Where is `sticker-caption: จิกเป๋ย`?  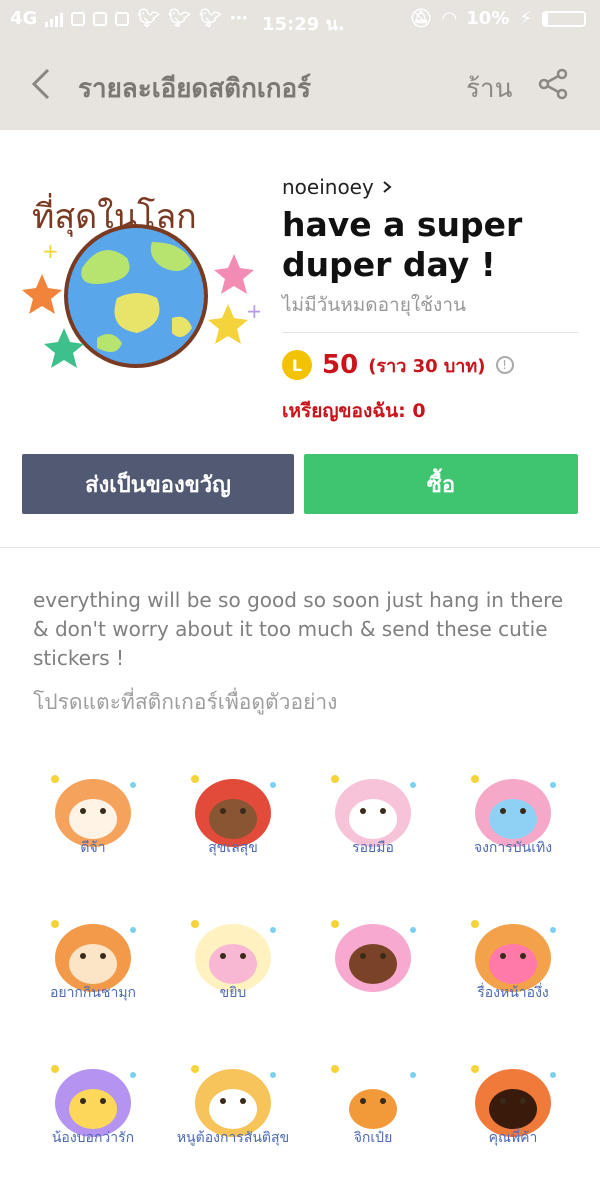
sticker-caption: จิกเป๋ย is located at coordinates (373, 1138).